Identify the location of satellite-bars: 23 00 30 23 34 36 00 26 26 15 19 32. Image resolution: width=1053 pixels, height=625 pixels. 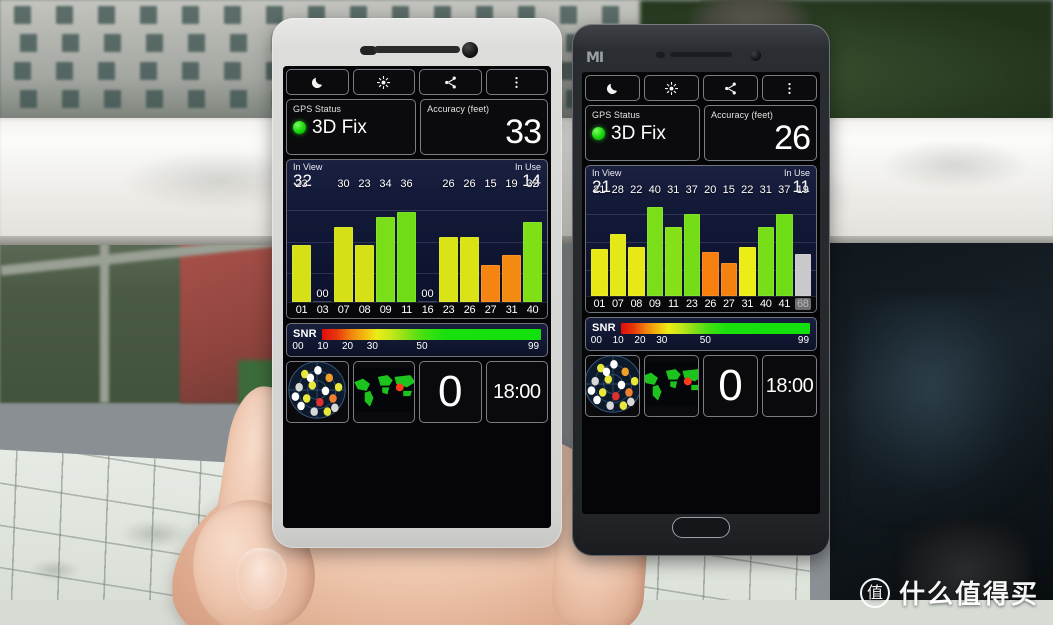
(417, 240).